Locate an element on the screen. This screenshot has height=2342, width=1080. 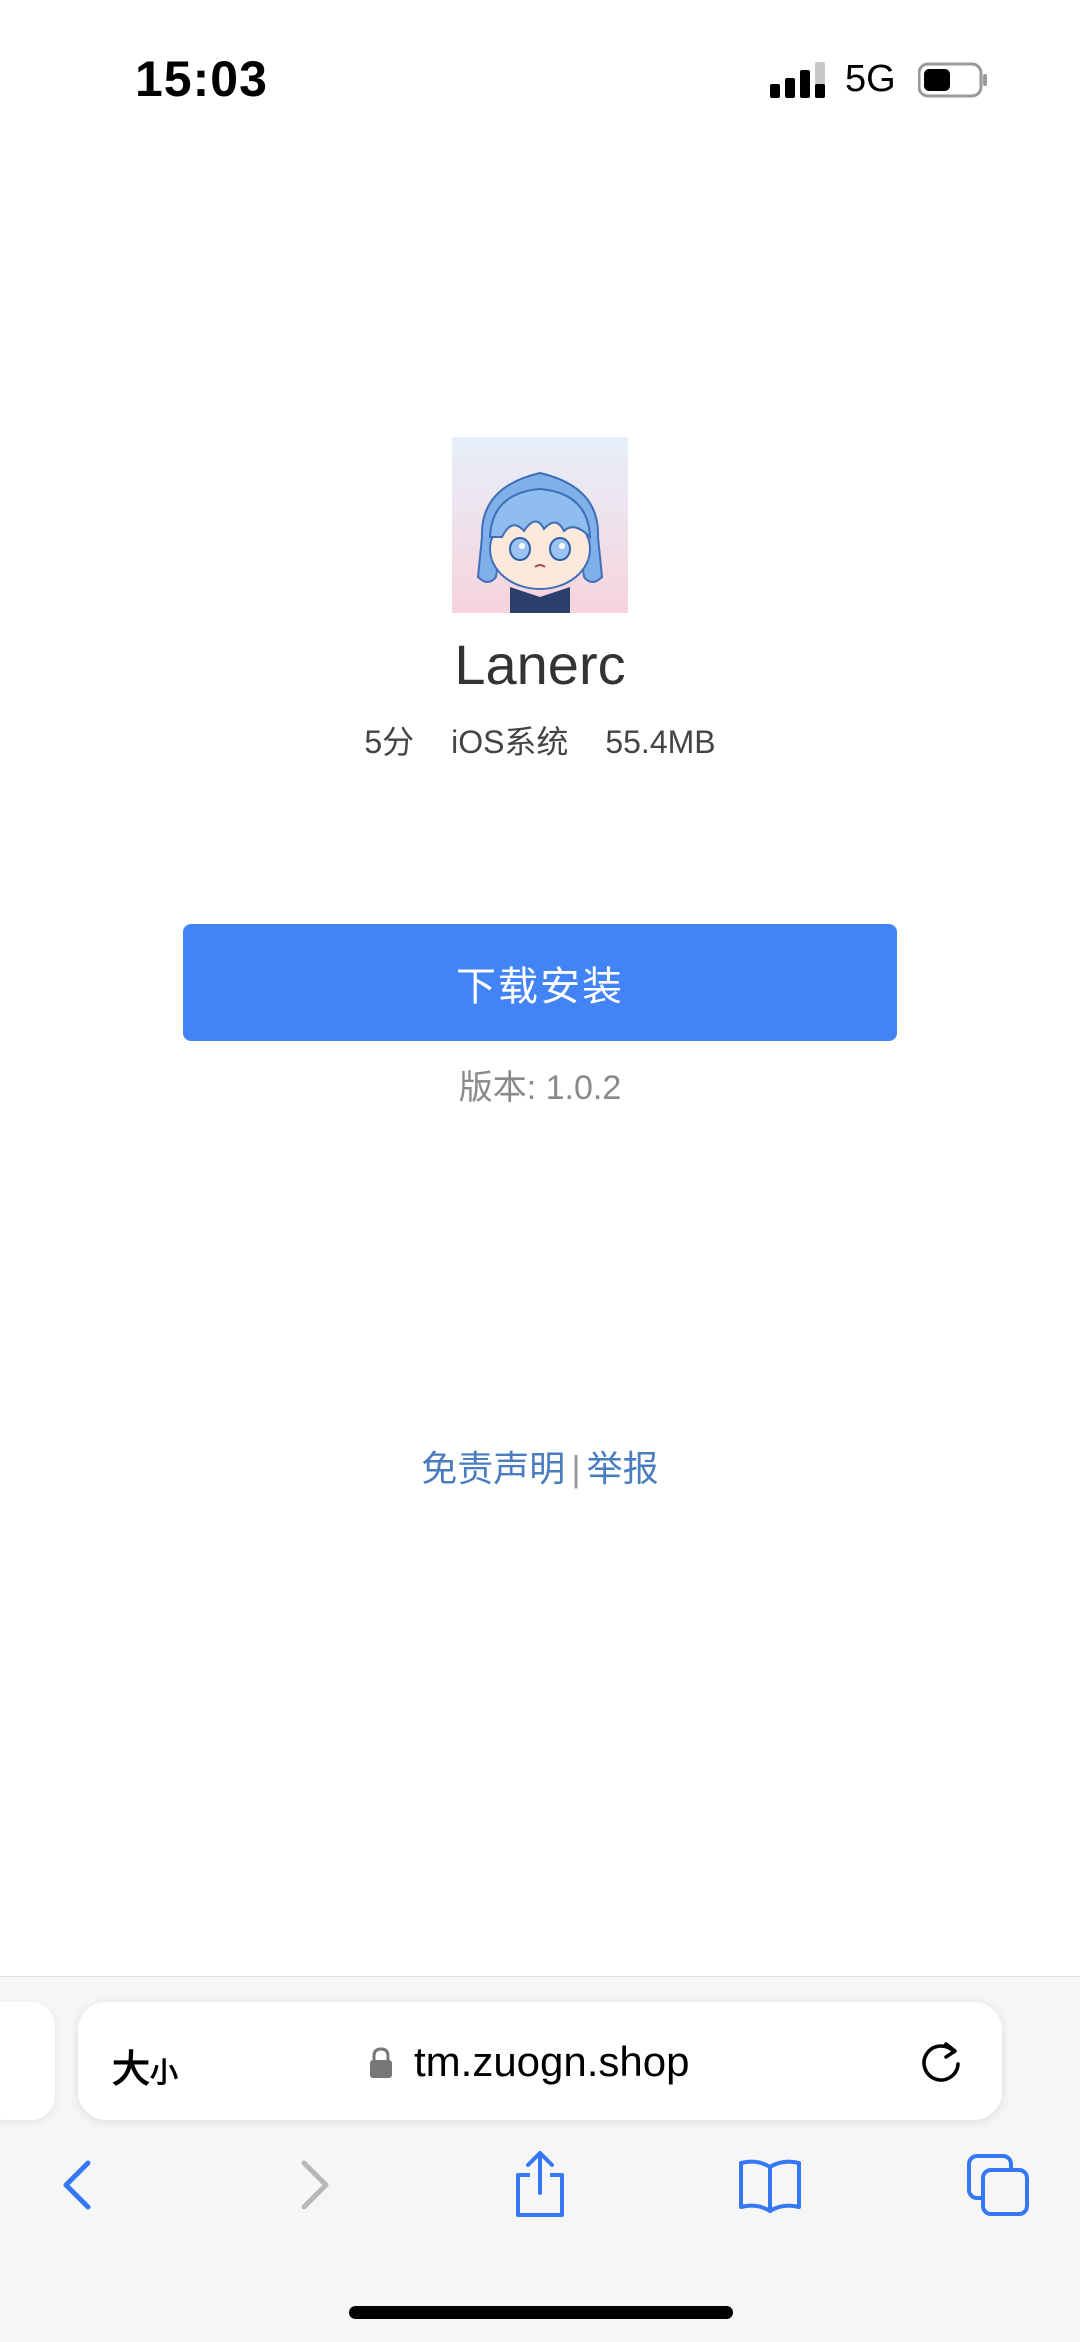
share-icon is located at coordinates (540, 2184).